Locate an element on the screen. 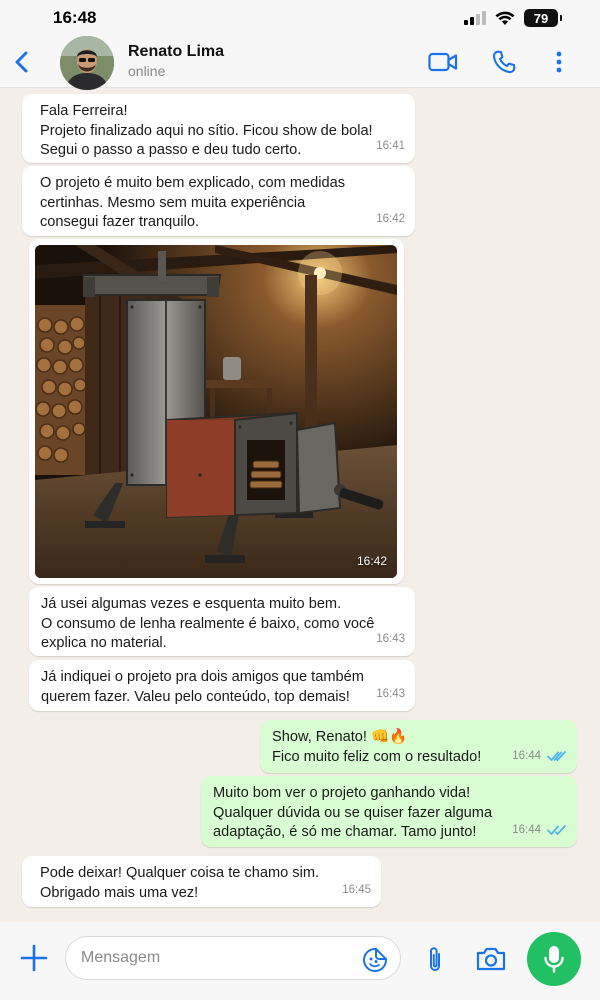 The width and height of the screenshot is (600, 1000). camera-icon is located at coordinates (491, 959).